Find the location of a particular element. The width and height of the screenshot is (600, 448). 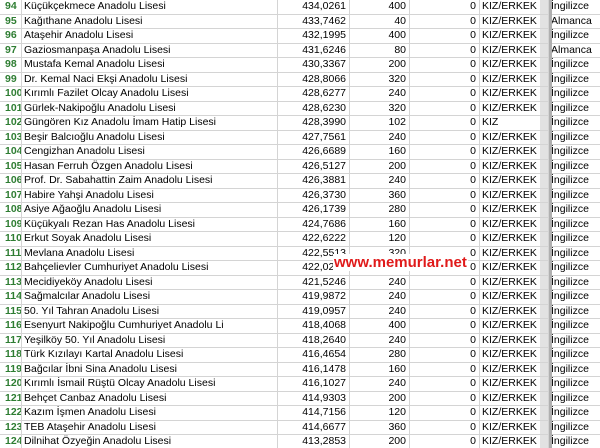

school-name-cell: Dilnihat Özyeğin Anadolu Lisesi is located at coordinates (150, 441).